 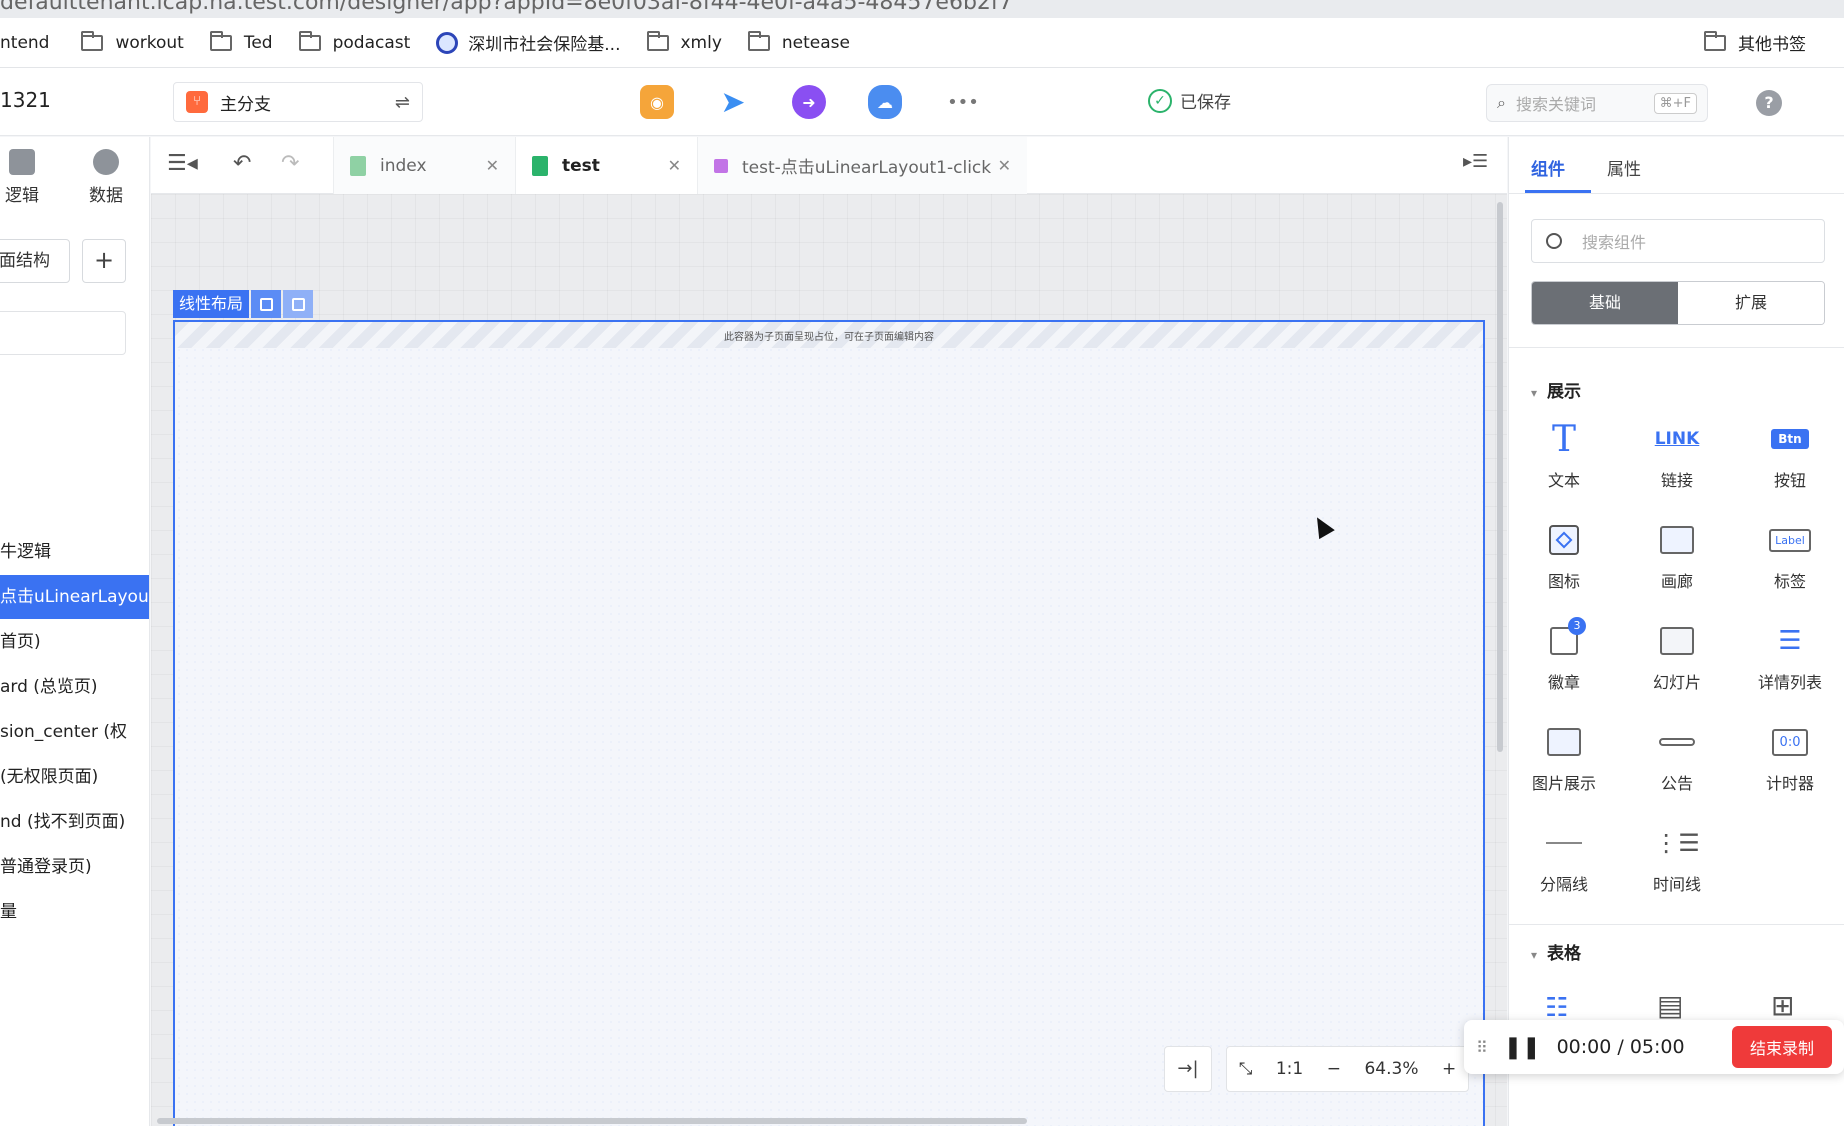 What do you see at coordinates (1246, 1069) in the screenshot?
I see `fit-screen-icon: ⤡` at bounding box center [1246, 1069].